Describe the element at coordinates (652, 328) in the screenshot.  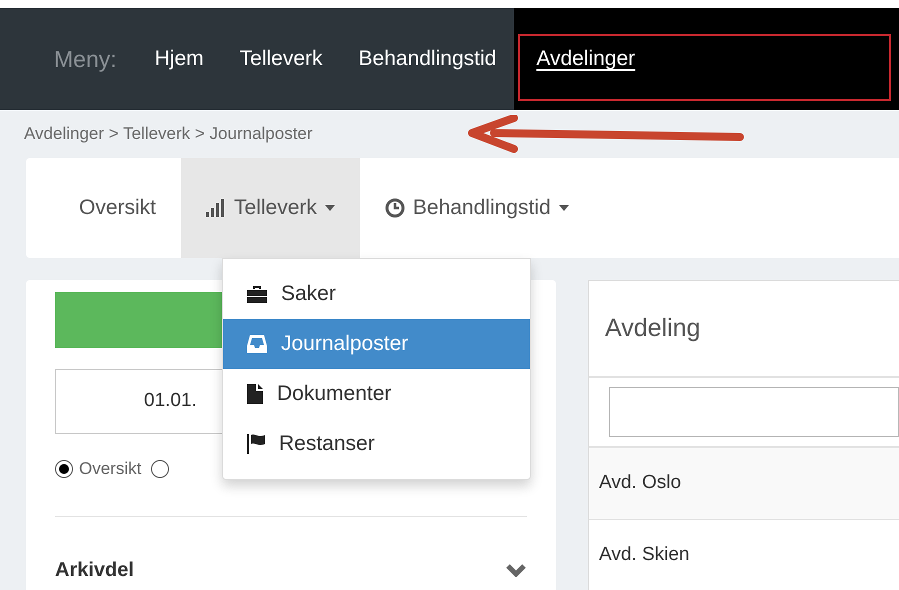
I see `panel-title: Avdeling` at that location.